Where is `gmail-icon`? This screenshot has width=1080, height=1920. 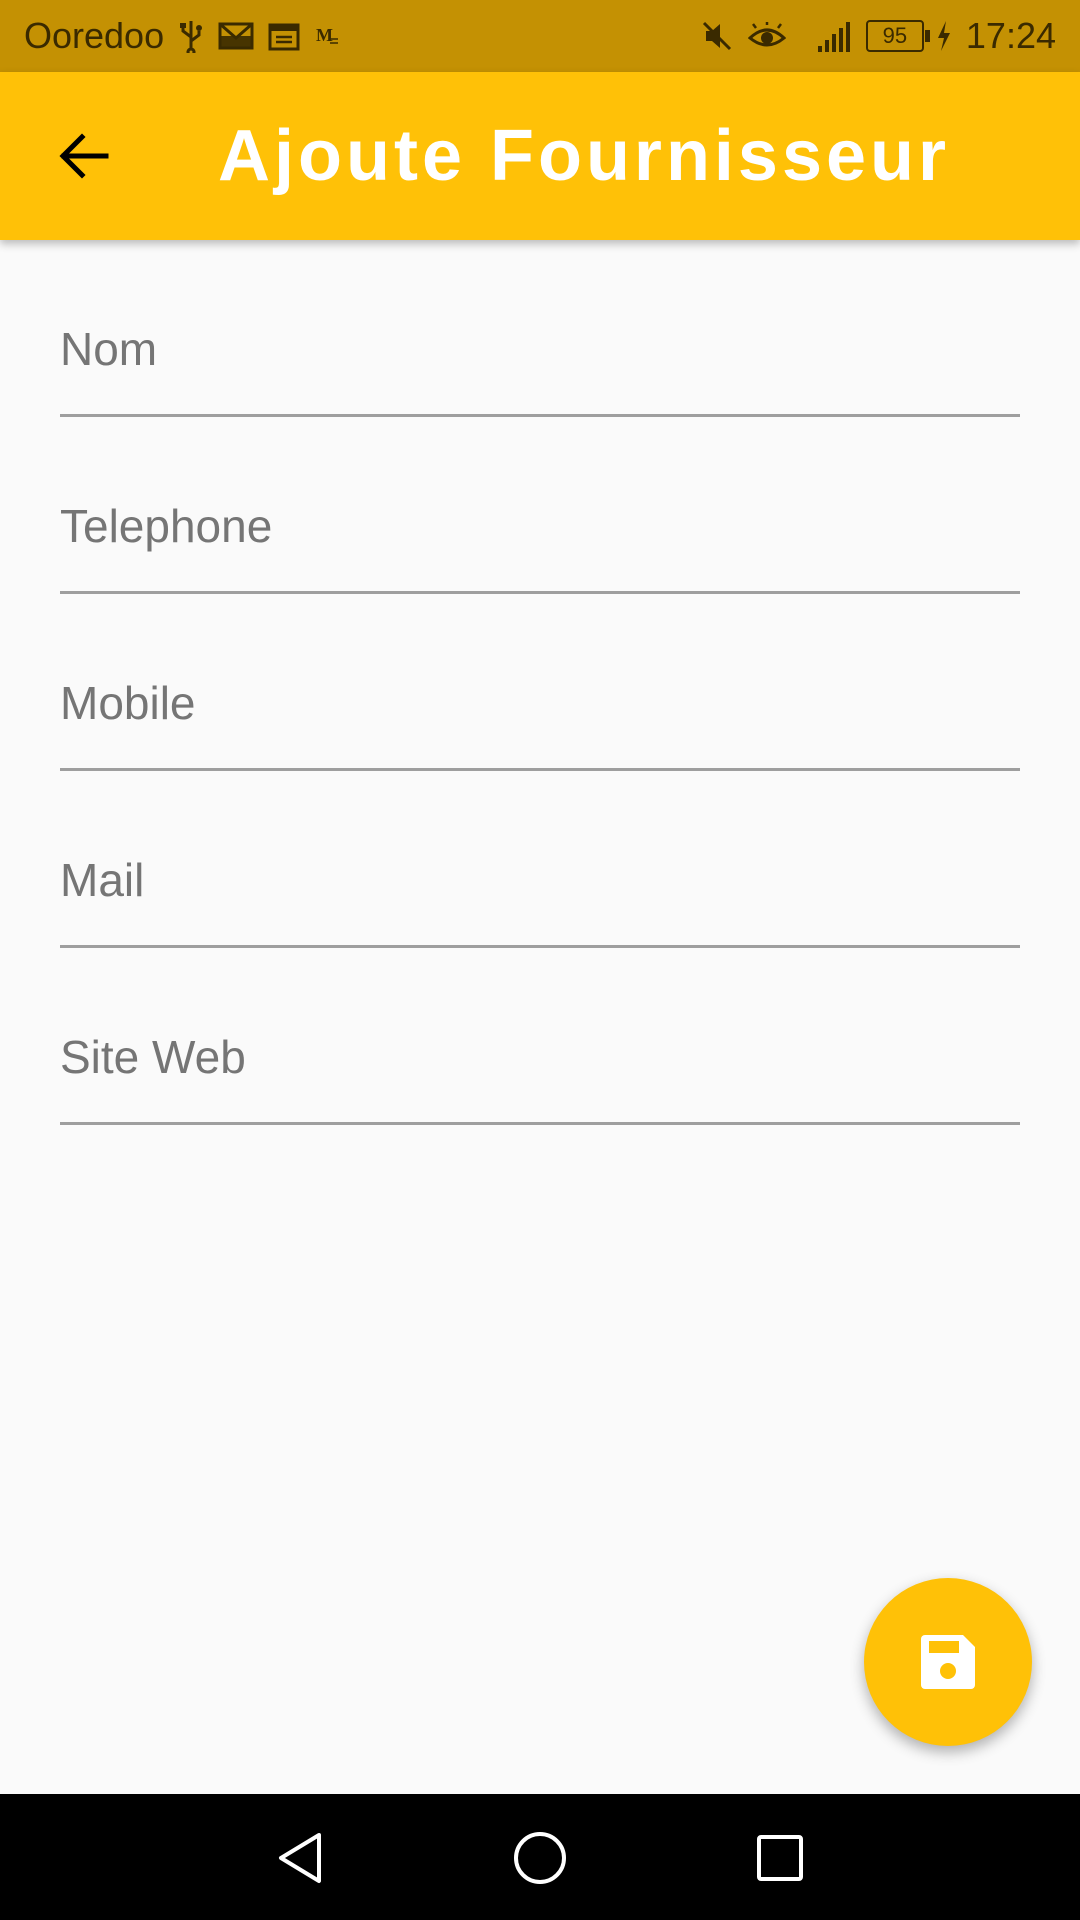 gmail-icon is located at coordinates (236, 36).